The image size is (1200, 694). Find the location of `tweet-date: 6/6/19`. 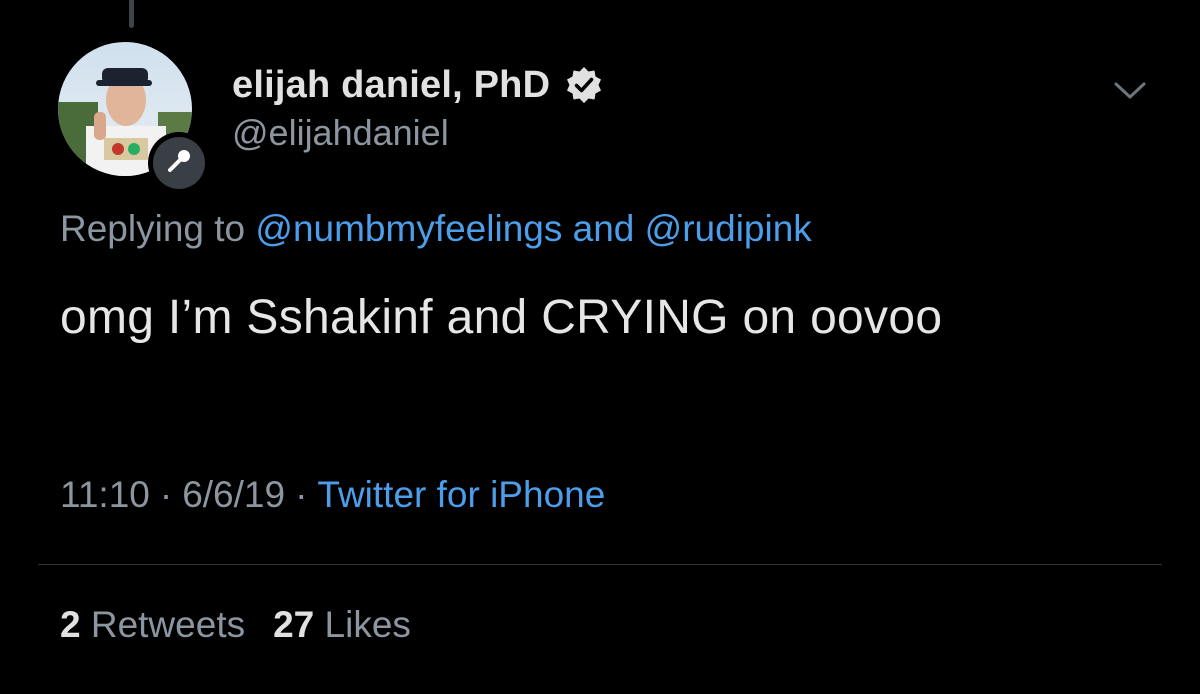

tweet-date: 6/6/19 is located at coordinates (234, 494).